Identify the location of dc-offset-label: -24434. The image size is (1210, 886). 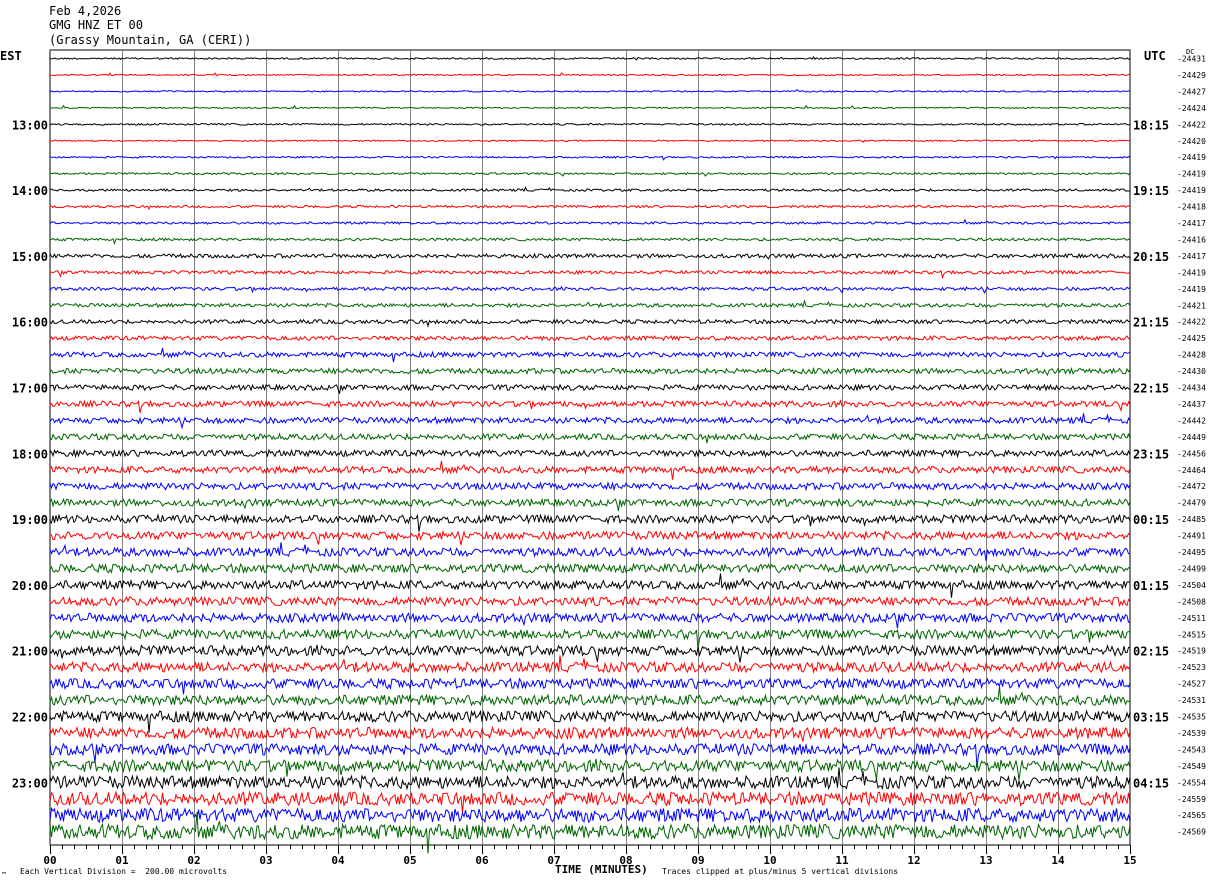
(1191, 388).